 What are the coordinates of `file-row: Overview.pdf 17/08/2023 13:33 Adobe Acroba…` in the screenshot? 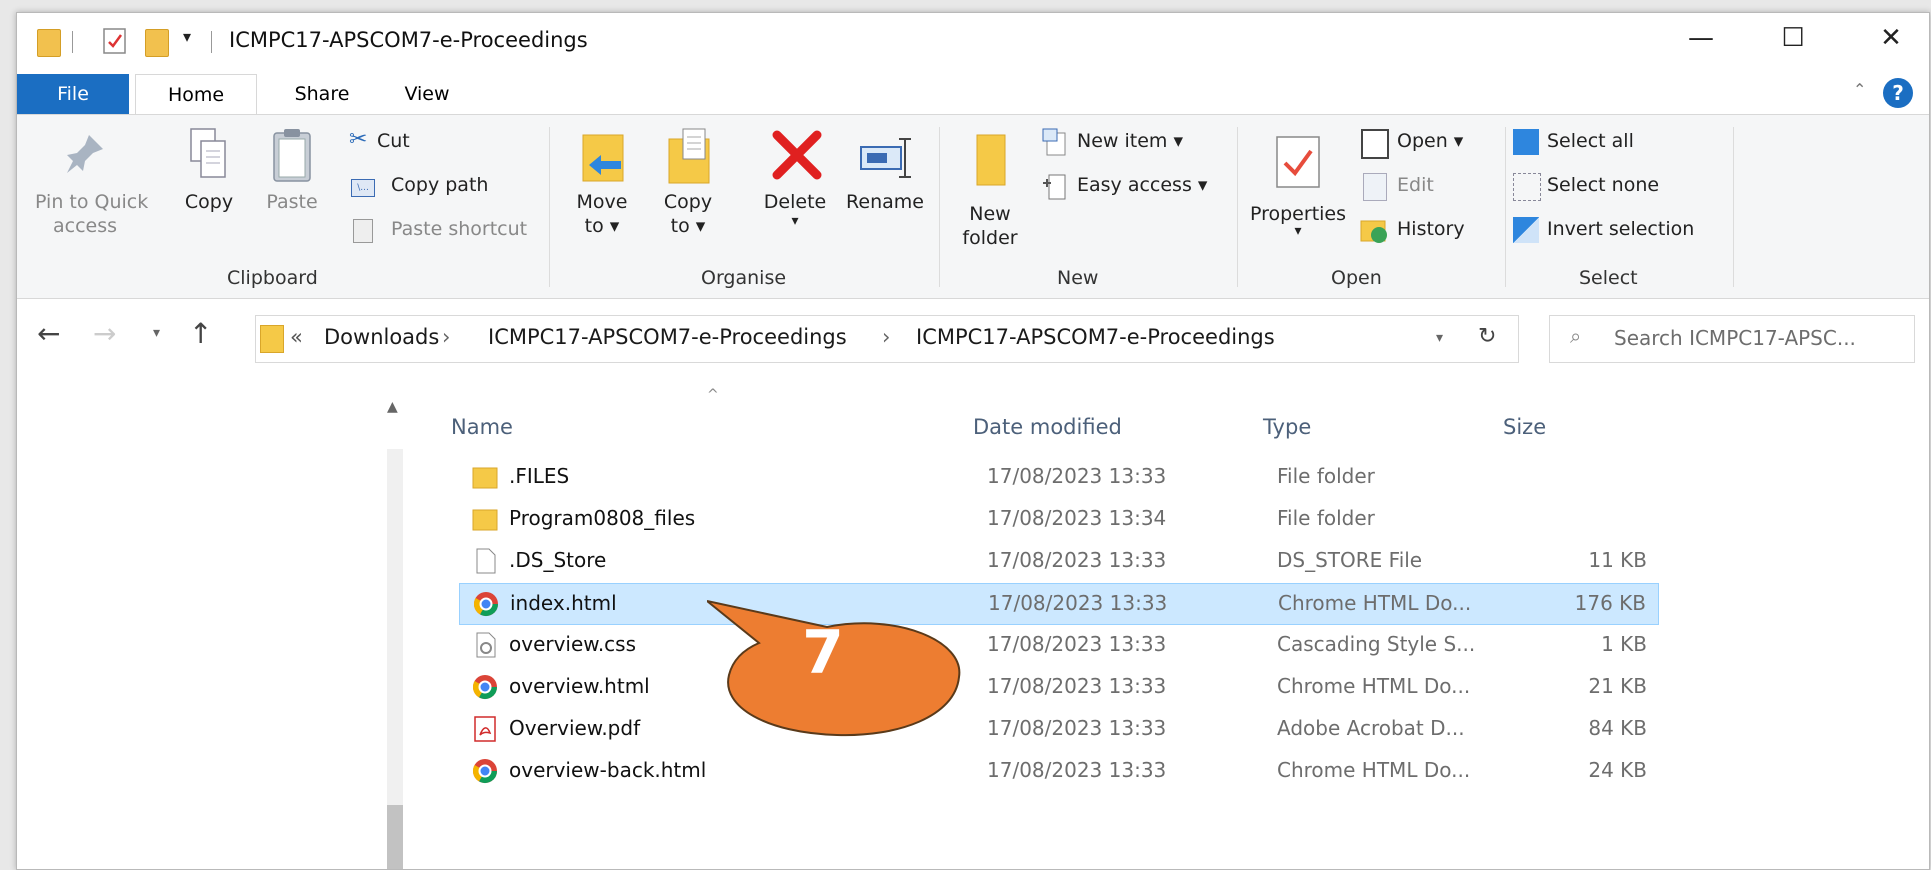 It's located at (1059, 729).